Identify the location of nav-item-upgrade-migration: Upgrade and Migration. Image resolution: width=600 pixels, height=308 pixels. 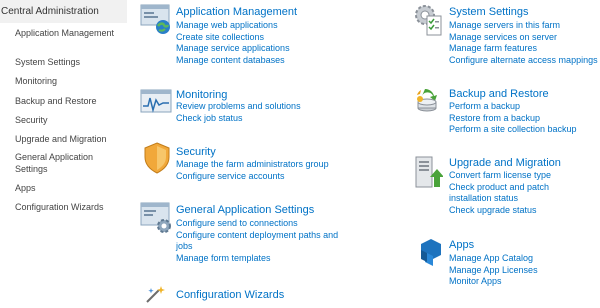
(69, 139).